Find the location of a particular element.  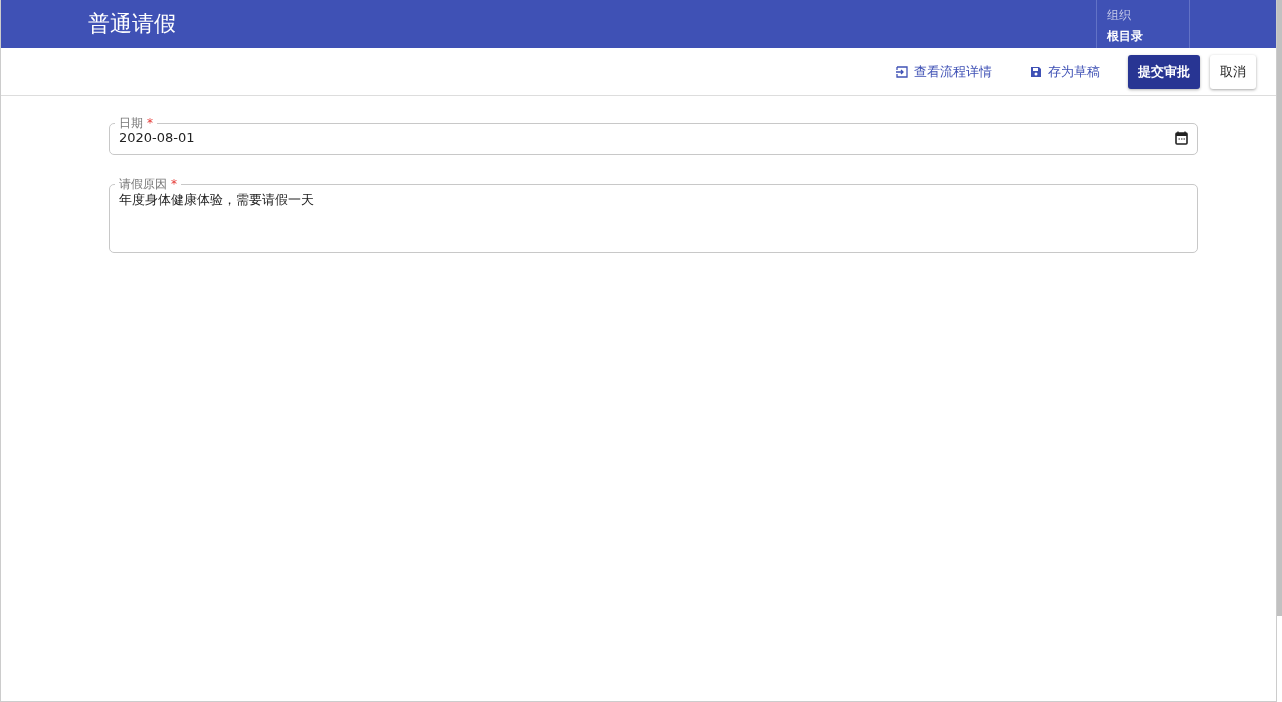

org-value: 根目录 is located at coordinates (1143, 36).